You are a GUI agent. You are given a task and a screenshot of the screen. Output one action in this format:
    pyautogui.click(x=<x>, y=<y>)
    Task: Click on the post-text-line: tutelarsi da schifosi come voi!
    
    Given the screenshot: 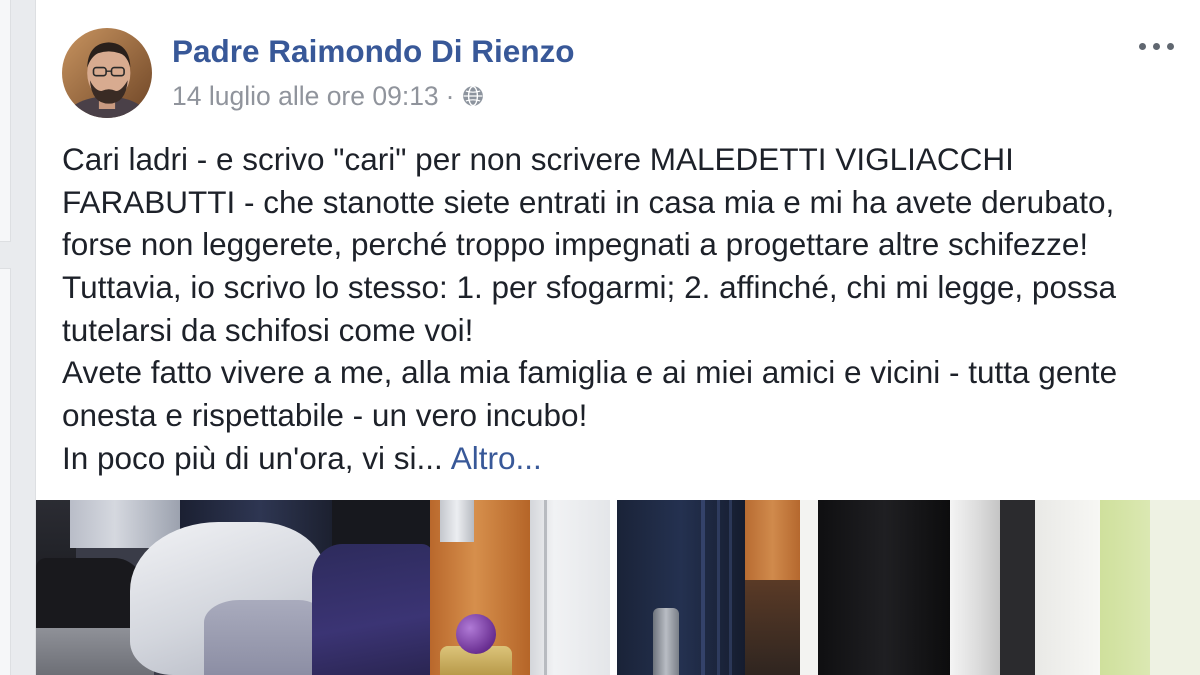 What is the action you would take?
    pyautogui.click(x=268, y=329)
    